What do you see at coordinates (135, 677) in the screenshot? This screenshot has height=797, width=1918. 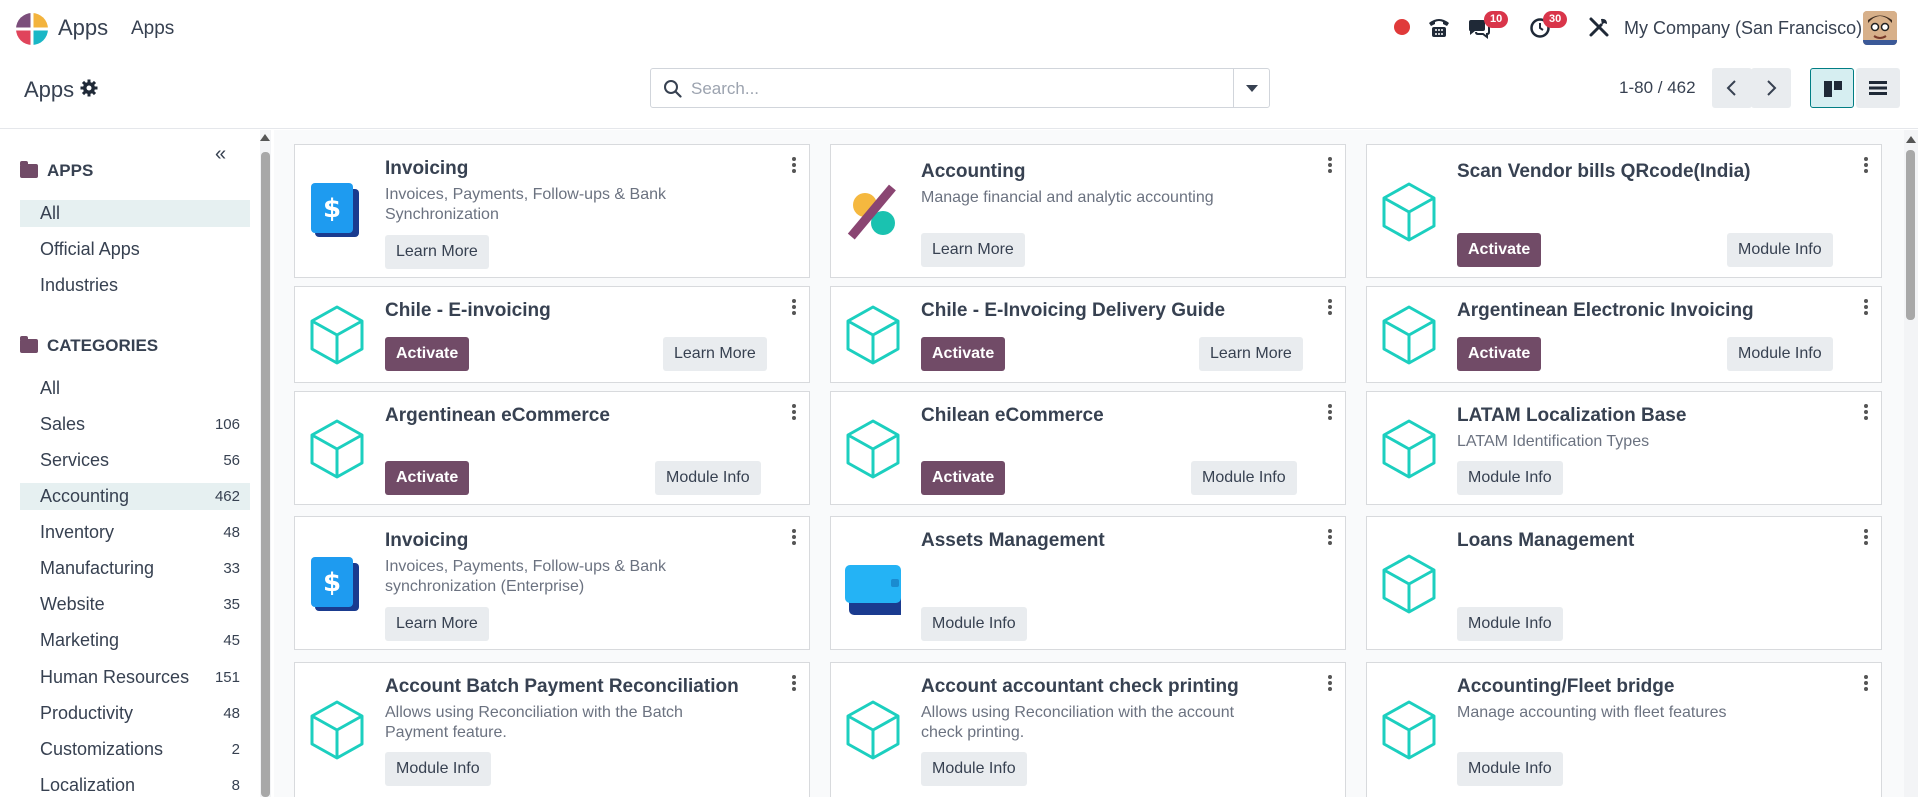 I see `category-human-resources: Human Resources 151` at bounding box center [135, 677].